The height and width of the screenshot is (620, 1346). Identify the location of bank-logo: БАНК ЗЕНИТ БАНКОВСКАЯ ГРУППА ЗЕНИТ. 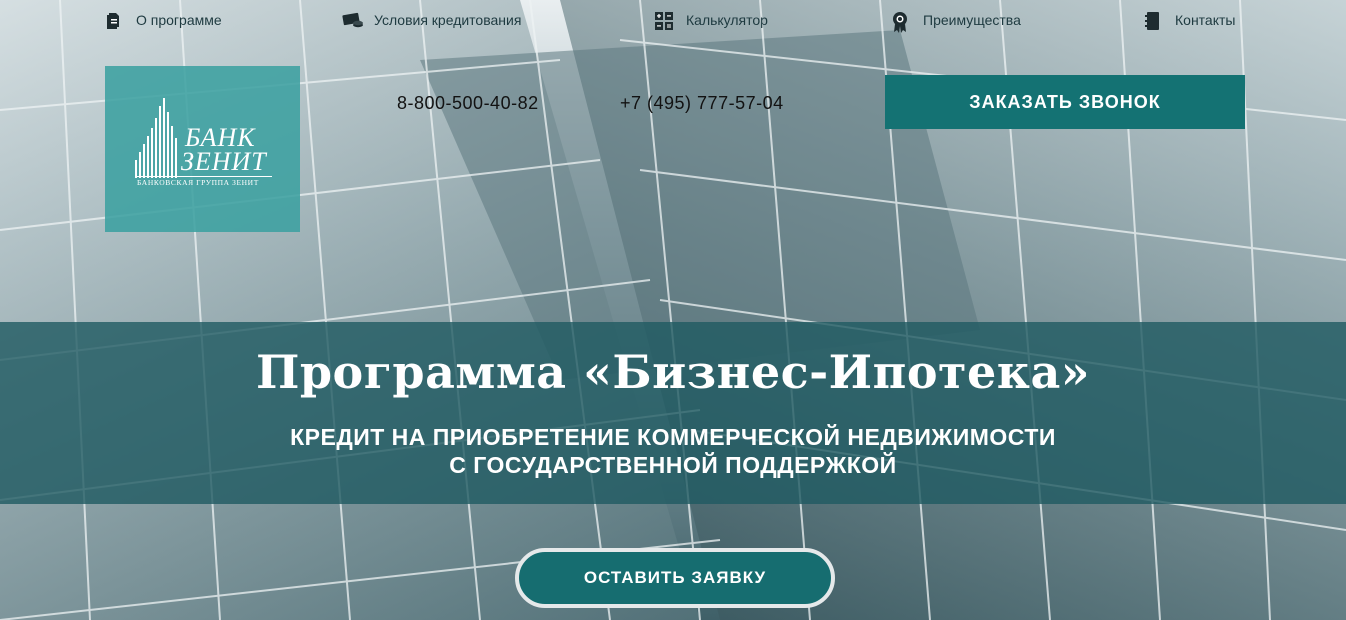
(202, 149).